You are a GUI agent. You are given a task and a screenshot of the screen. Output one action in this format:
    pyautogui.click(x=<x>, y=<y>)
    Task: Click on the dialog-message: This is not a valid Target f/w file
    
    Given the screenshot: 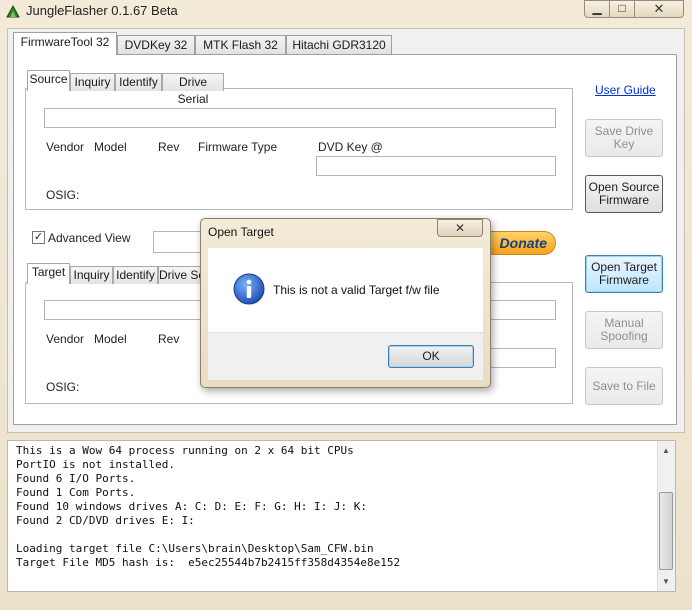 What is the action you would take?
    pyautogui.click(x=356, y=290)
    